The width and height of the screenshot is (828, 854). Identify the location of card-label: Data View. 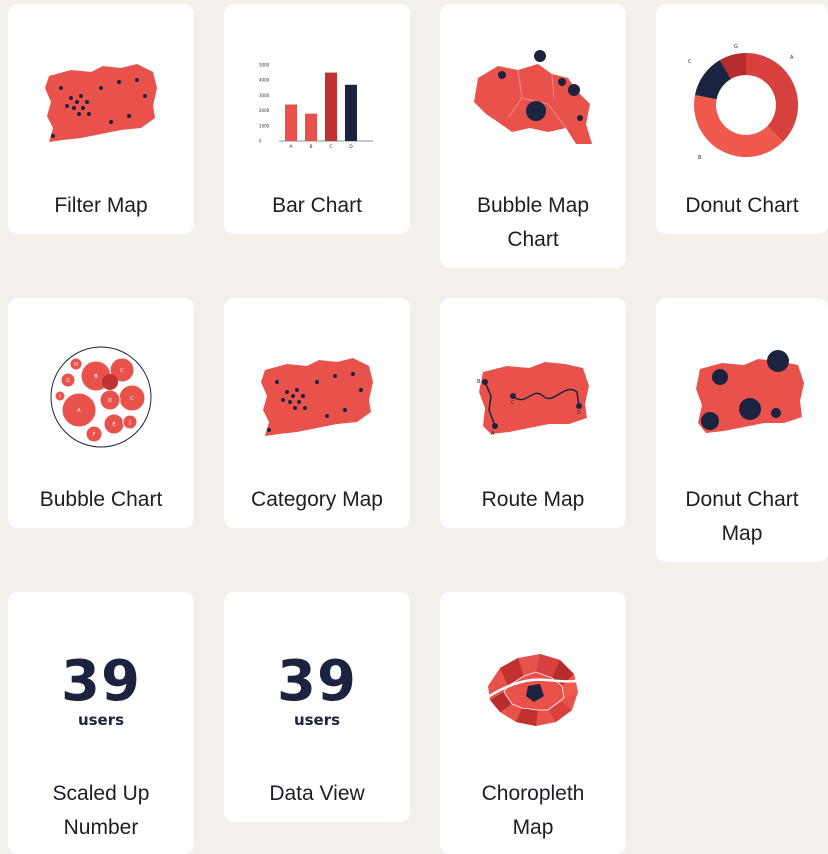
(317, 793).